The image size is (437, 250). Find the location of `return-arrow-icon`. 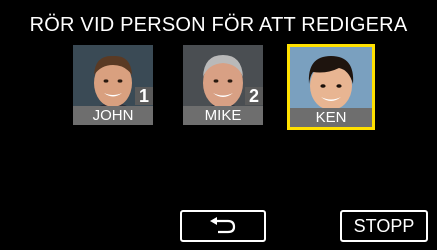

return-arrow-icon is located at coordinates (223, 225).